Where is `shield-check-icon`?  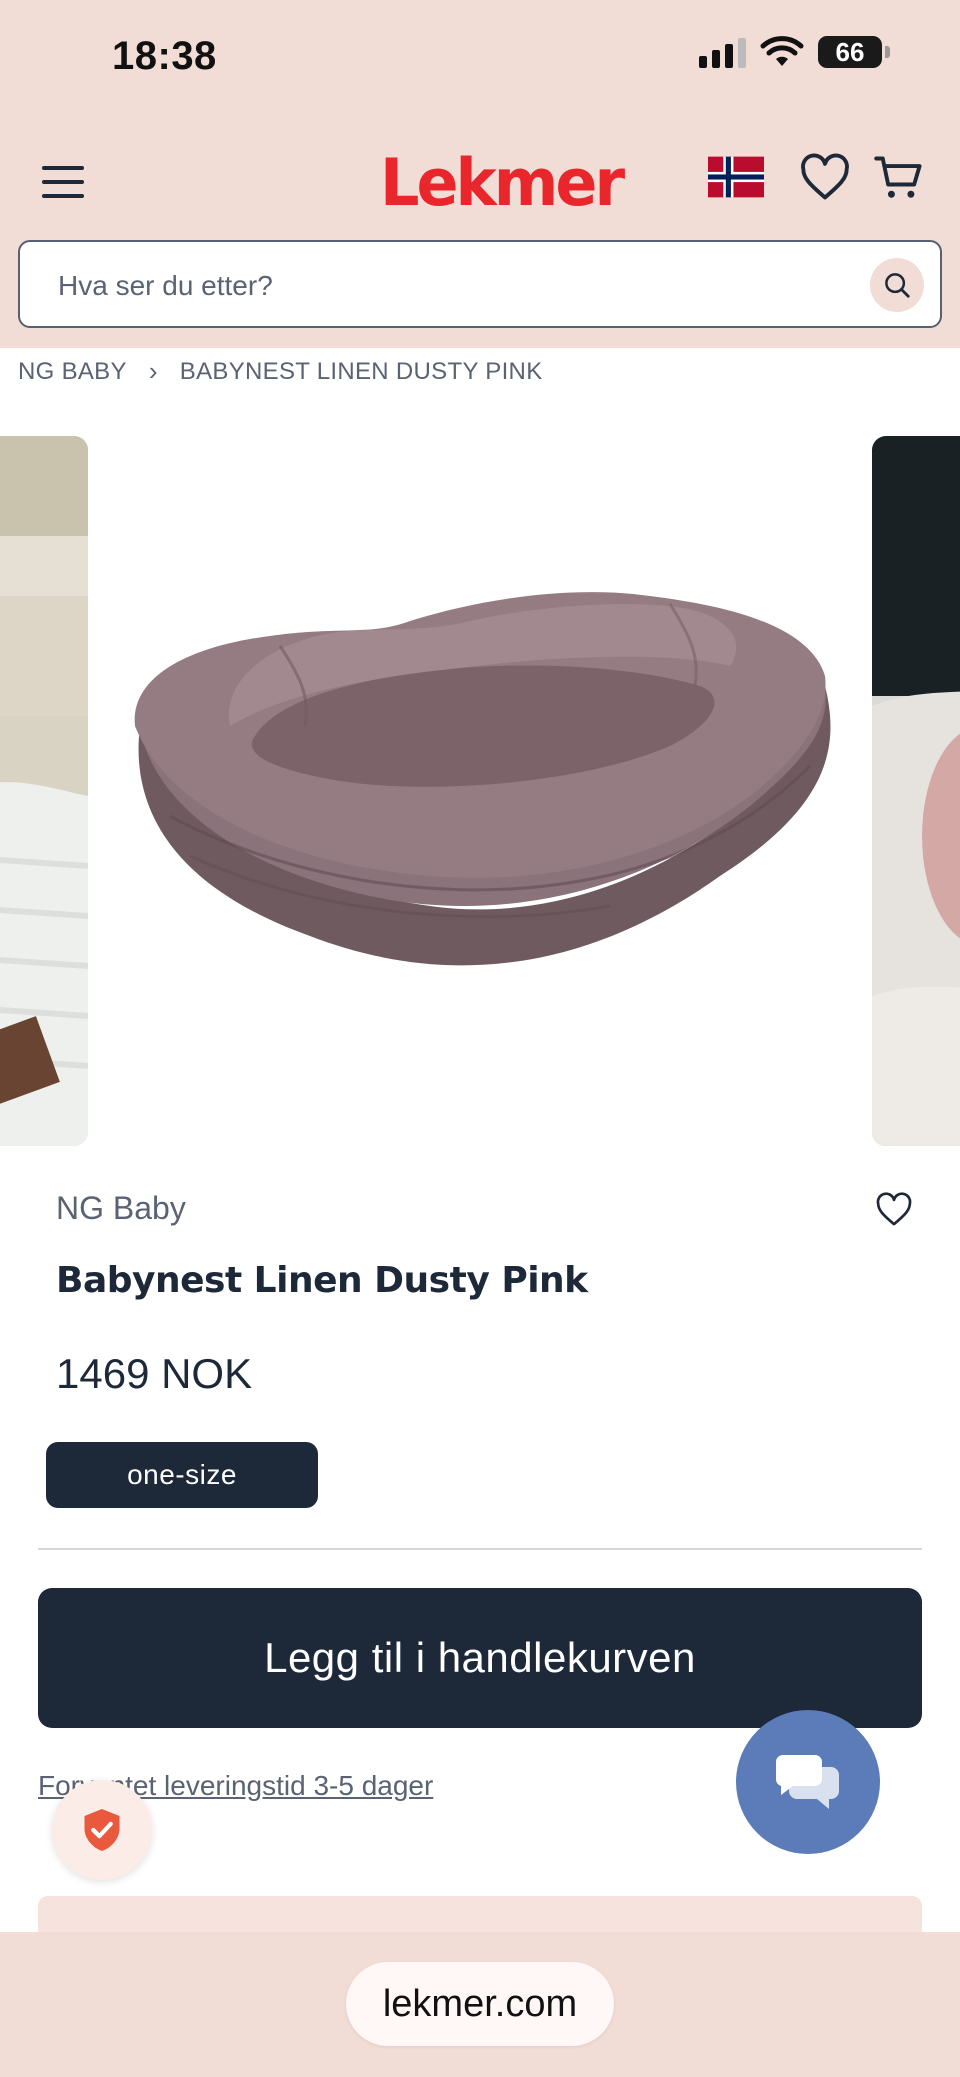
shield-check-icon is located at coordinates (102, 1830).